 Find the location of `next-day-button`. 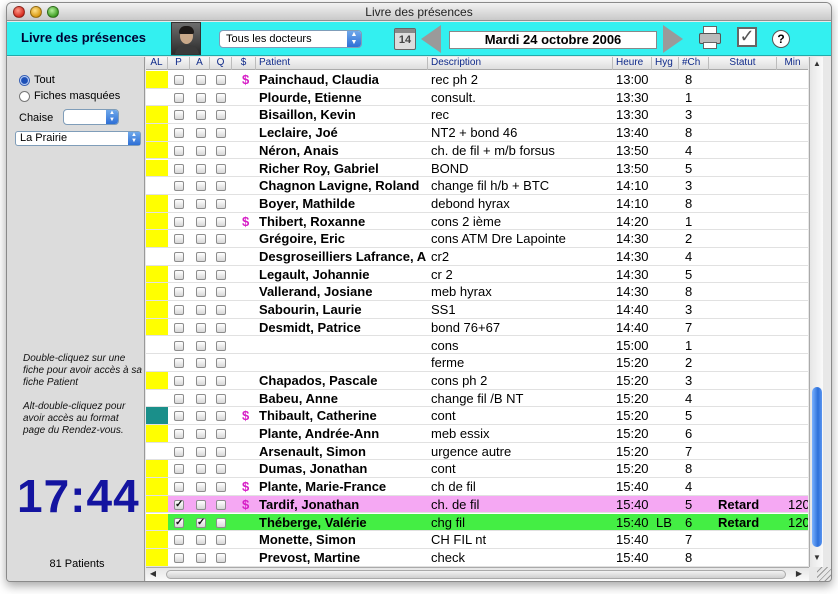

next-day-button is located at coordinates (673, 39).